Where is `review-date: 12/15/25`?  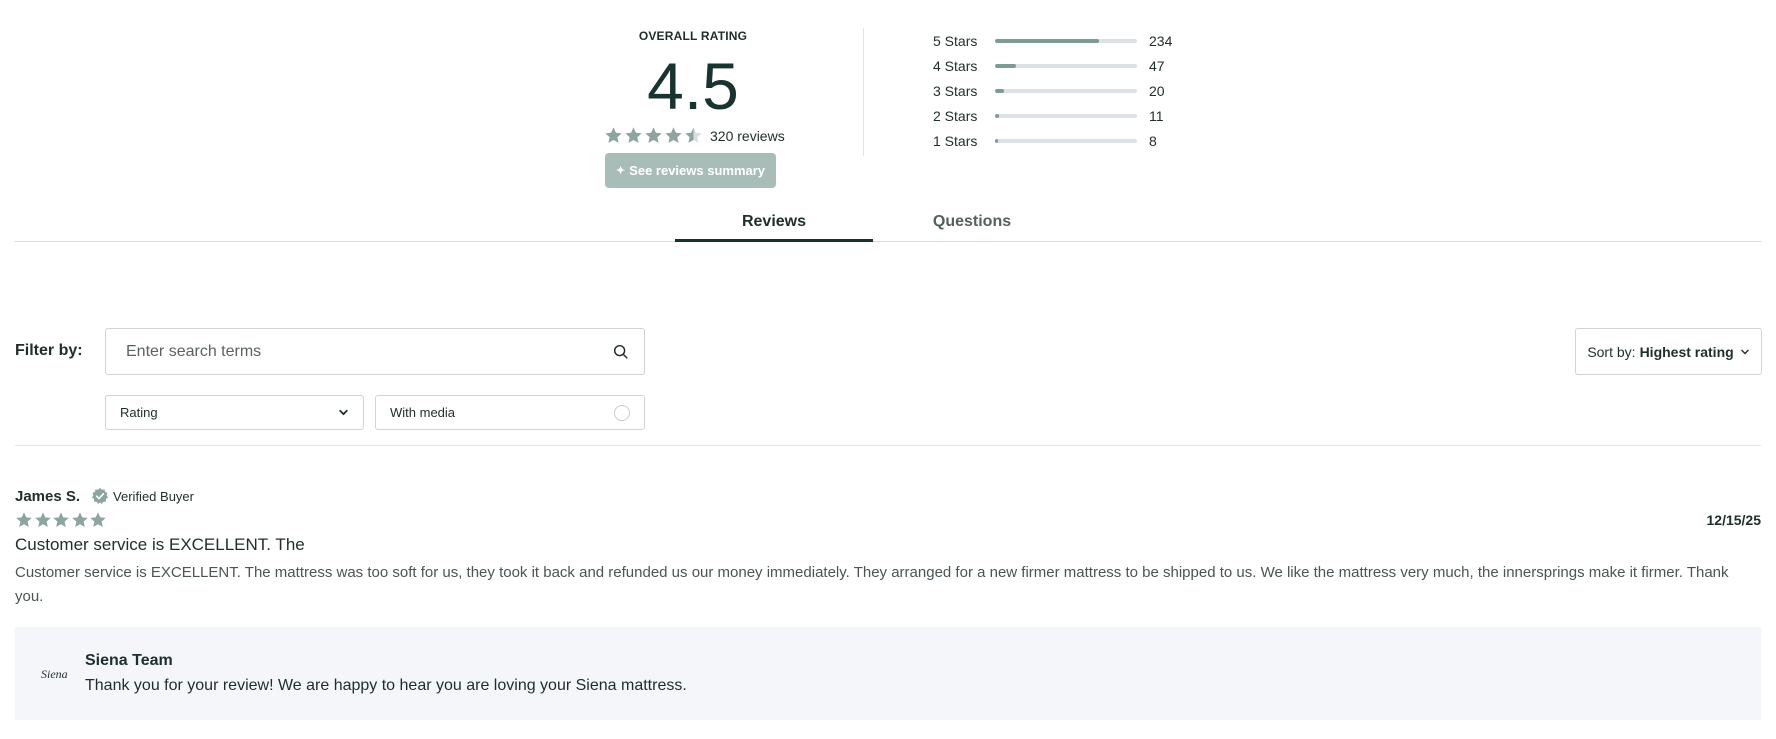 review-date: 12/15/25 is located at coordinates (1734, 520).